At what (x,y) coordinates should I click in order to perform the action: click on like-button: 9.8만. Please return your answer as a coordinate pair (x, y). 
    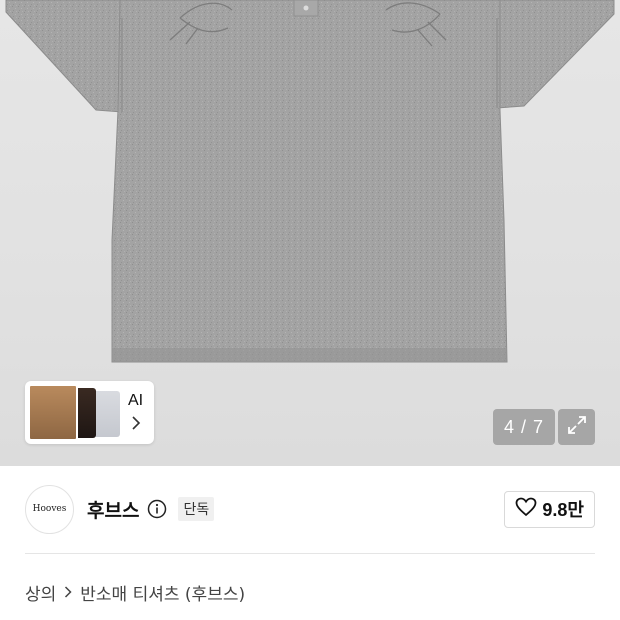
    Looking at the image, I should click on (549, 509).